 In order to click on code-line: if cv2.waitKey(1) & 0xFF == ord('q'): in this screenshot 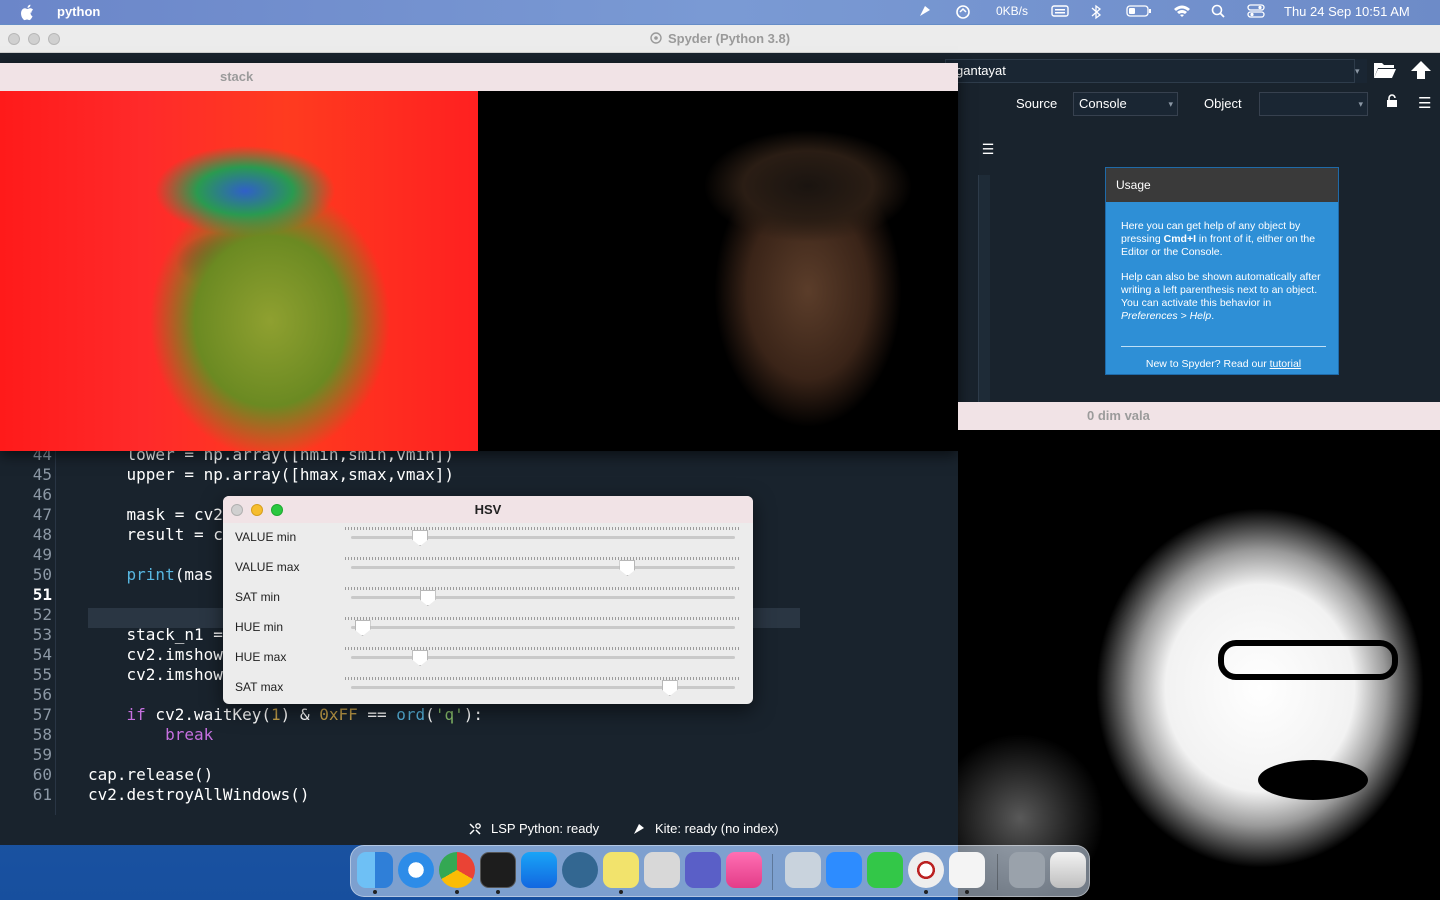, I will do `click(285, 715)`.